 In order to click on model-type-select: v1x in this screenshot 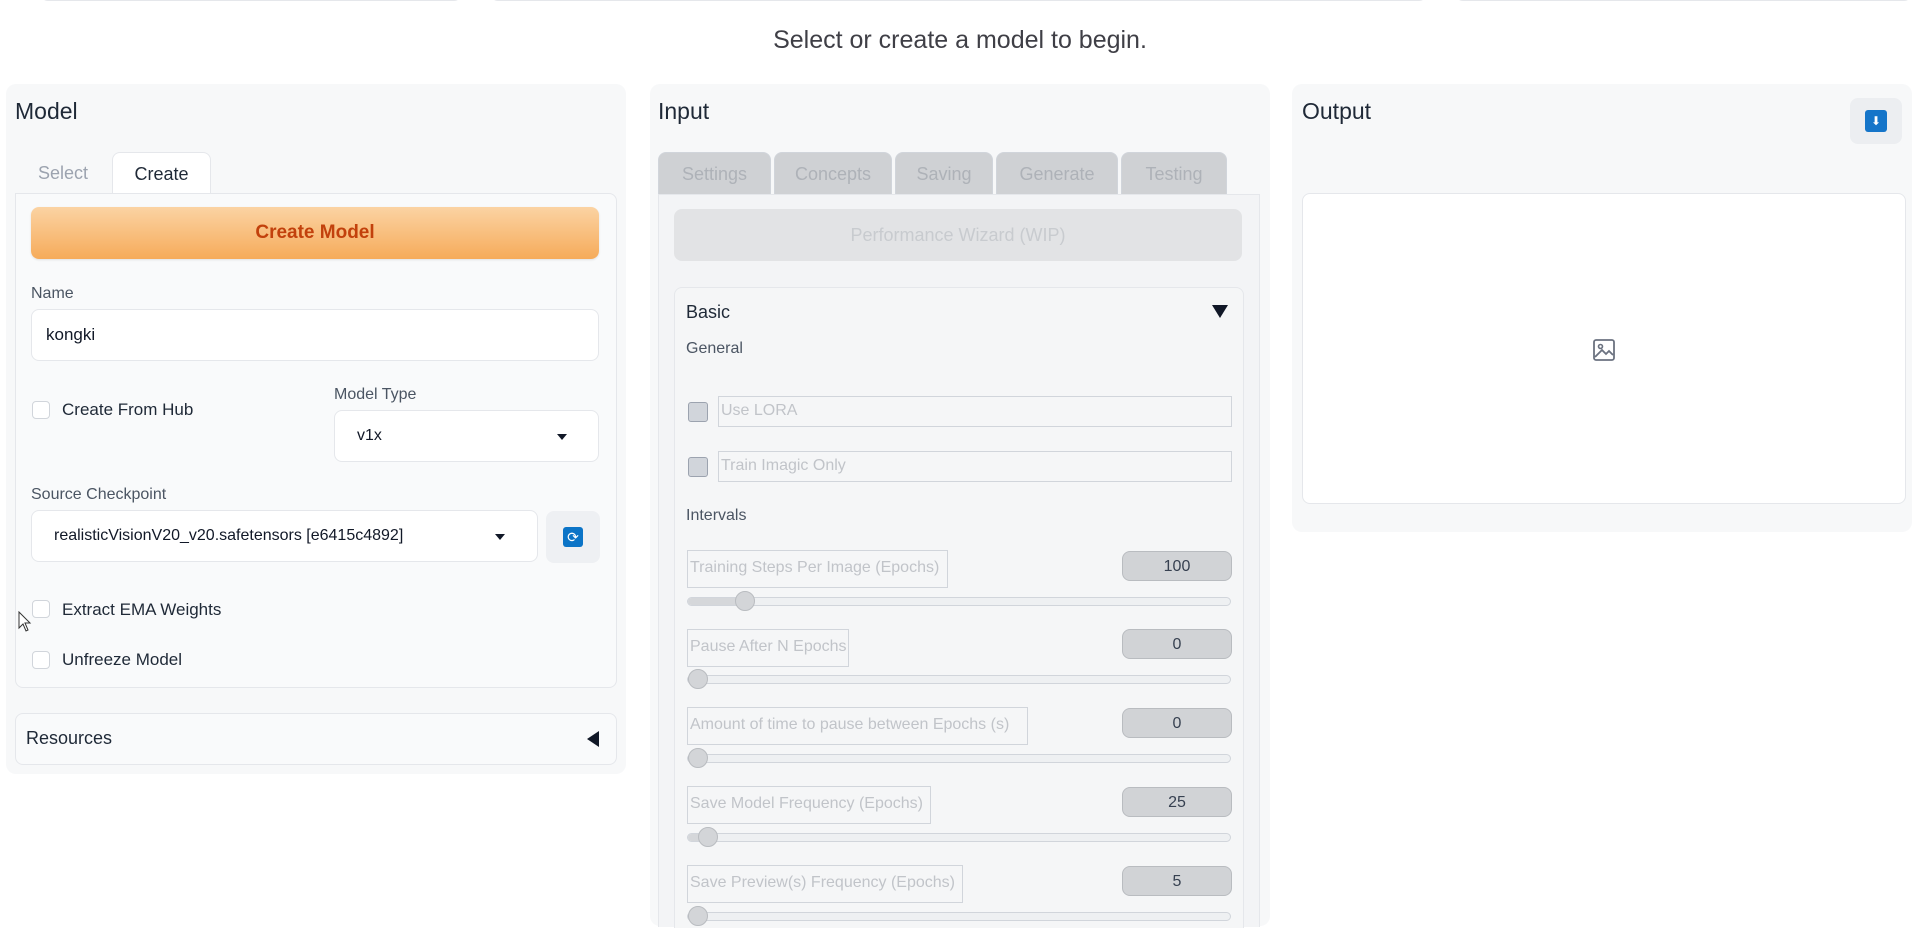, I will do `click(466, 436)`.